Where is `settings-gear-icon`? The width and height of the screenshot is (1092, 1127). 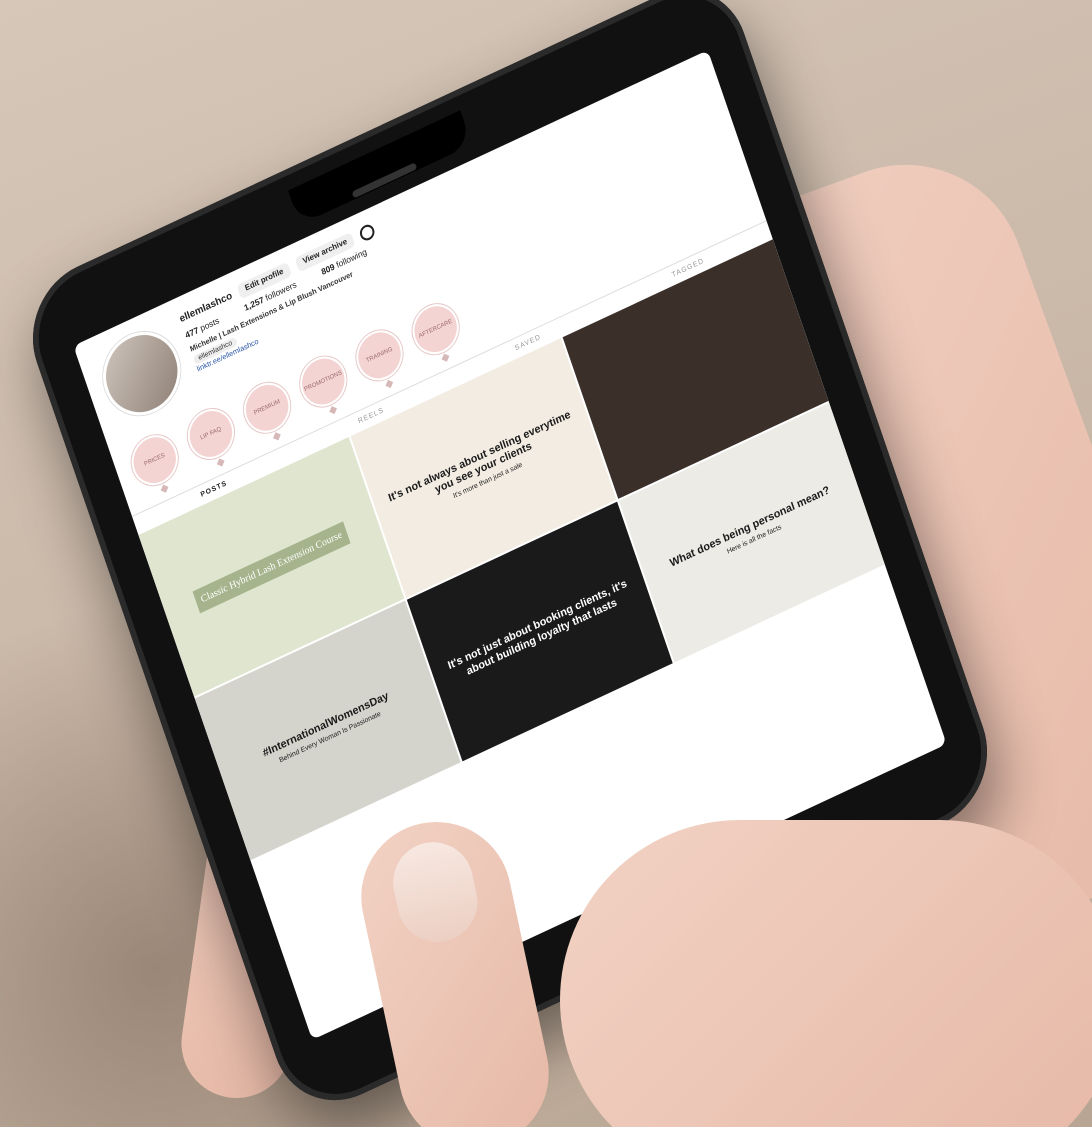
settings-gear-icon is located at coordinates (367, 232).